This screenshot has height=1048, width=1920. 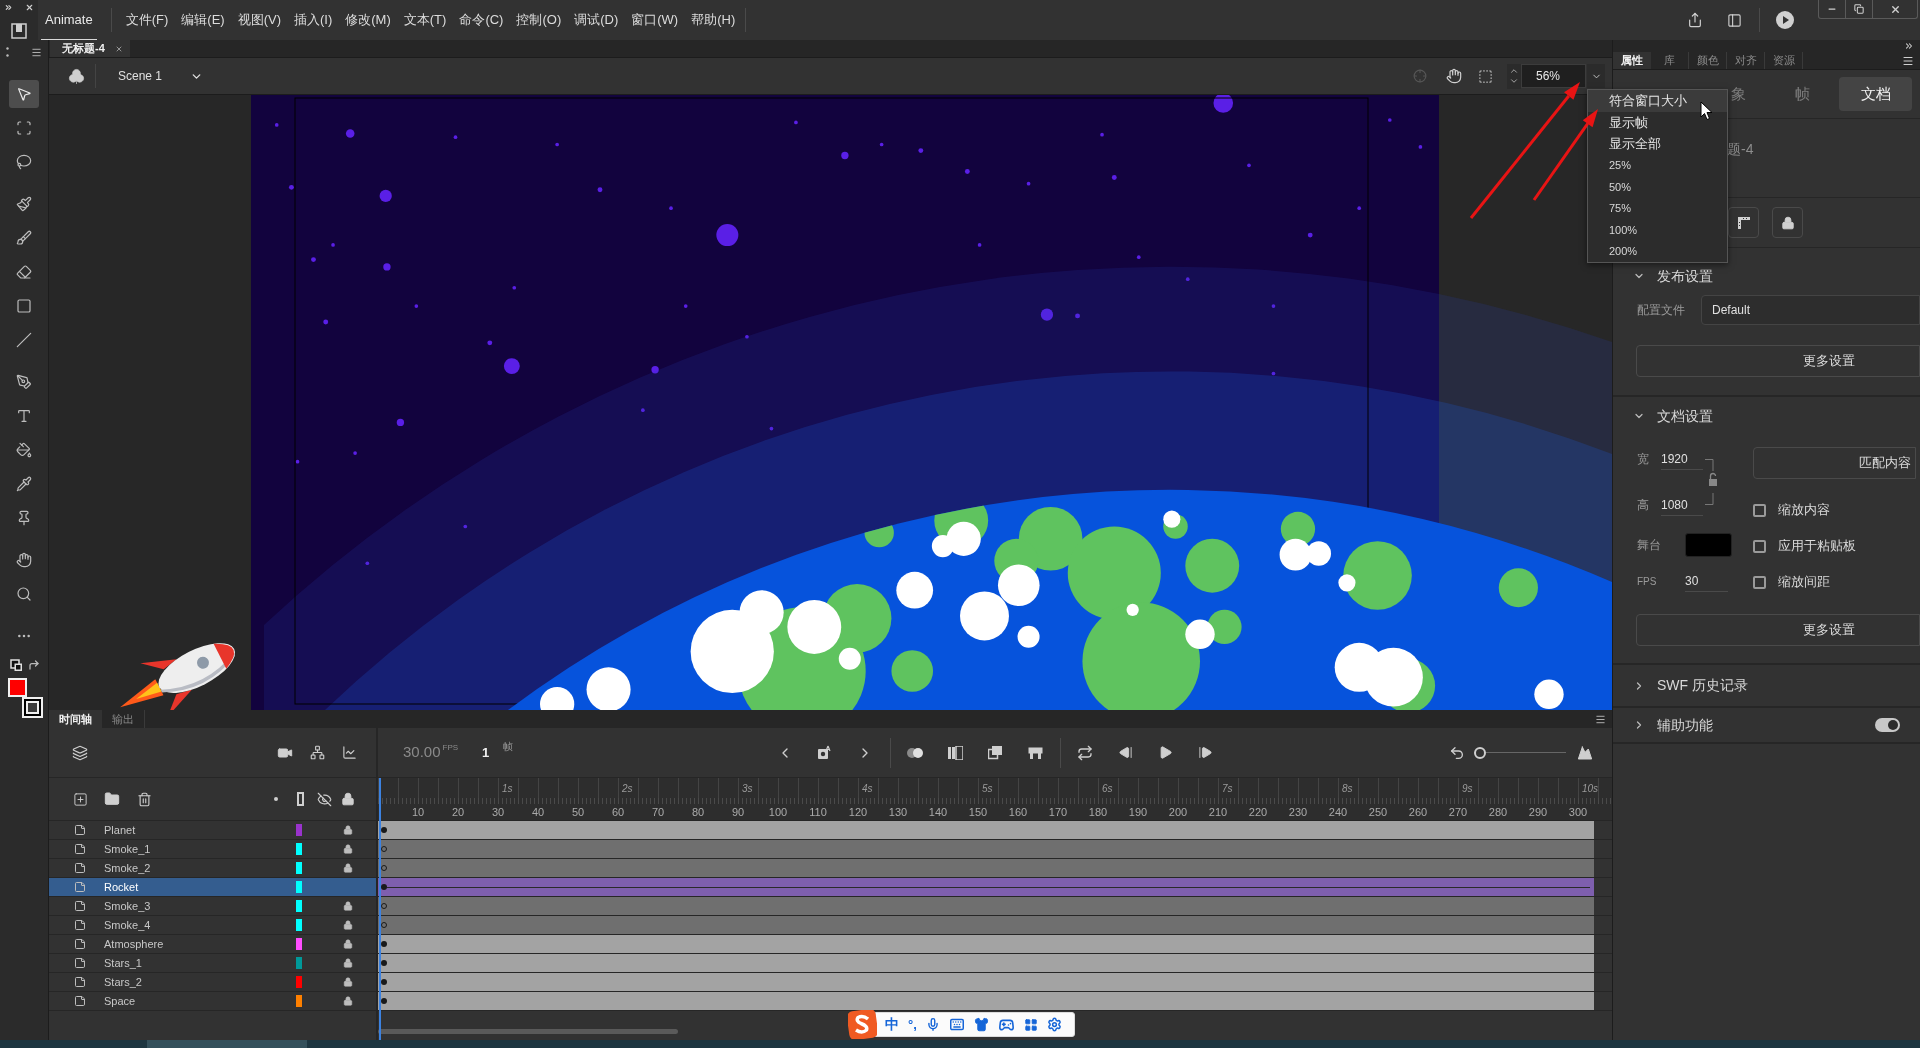 I want to click on menu-item: 调试(D), so click(x=596, y=20).